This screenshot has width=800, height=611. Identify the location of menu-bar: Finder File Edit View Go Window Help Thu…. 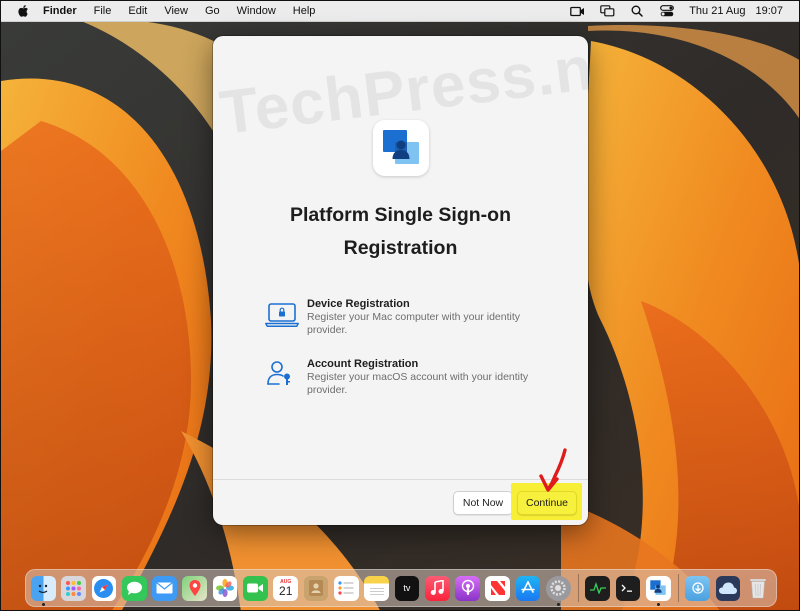
(400, 11).